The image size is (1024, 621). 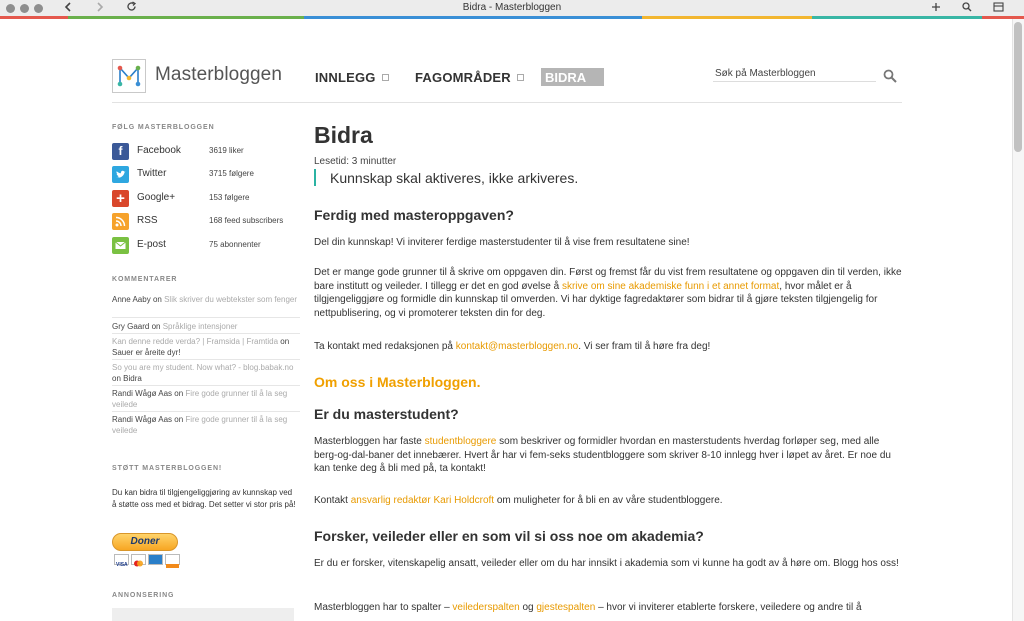 I want to click on google-plus-icon: +, so click(x=120, y=198).